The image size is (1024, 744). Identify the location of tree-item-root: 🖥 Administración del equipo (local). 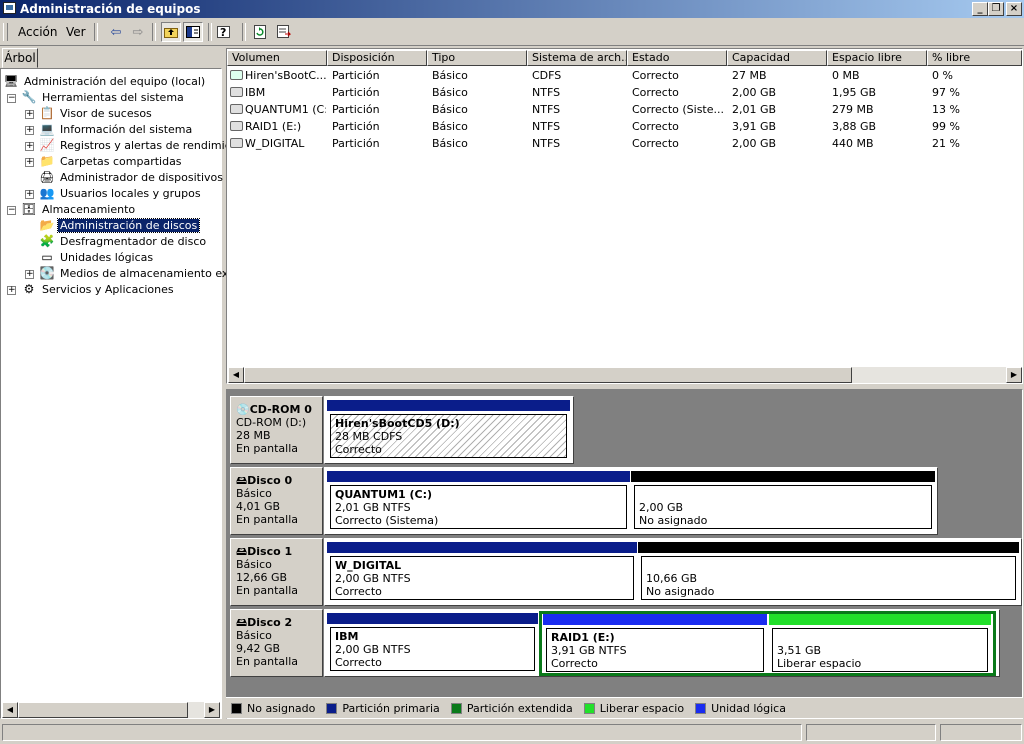
(105, 81).